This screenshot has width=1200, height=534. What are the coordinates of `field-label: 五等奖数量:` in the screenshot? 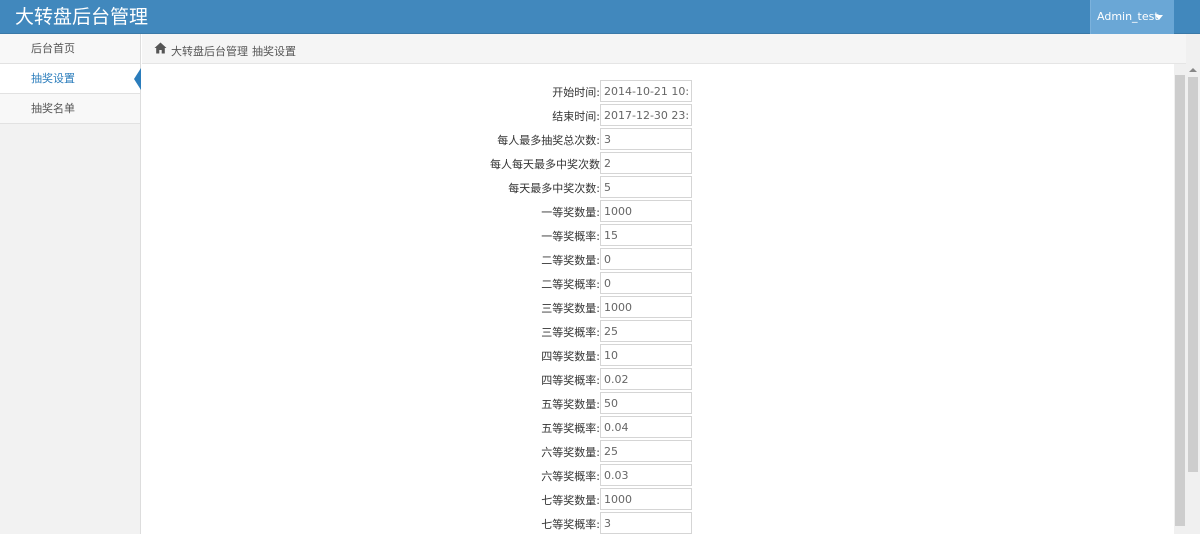 It's located at (570, 404).